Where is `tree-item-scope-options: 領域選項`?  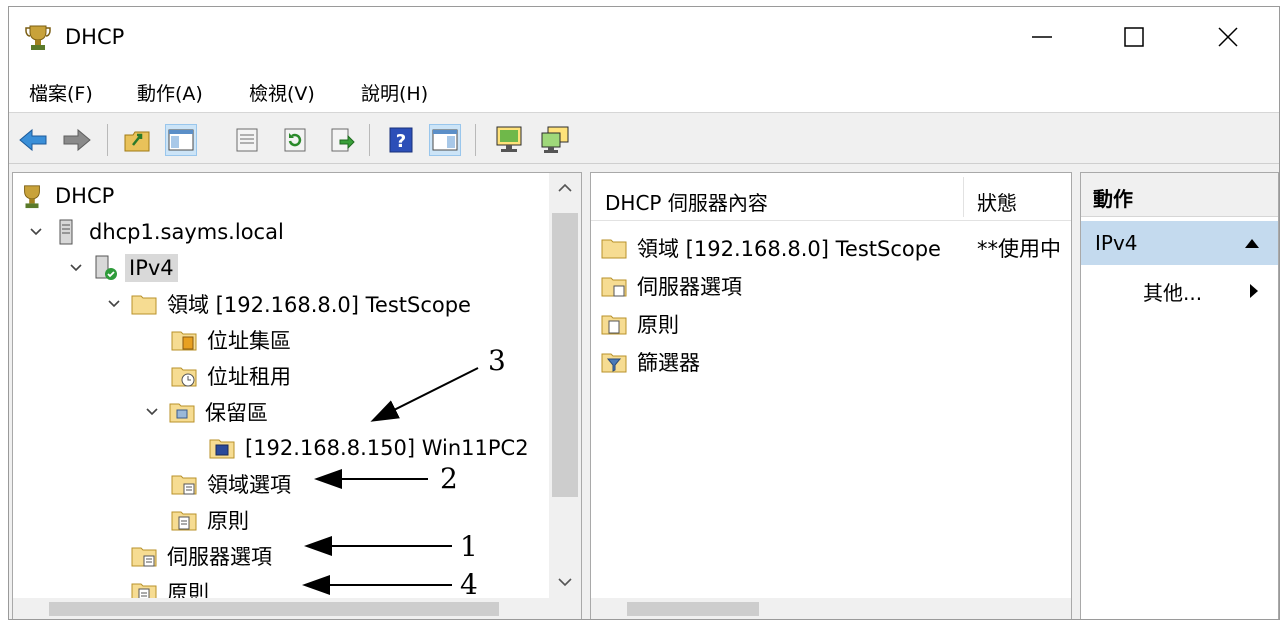 tree-item-scope-options: 領域選項 is located at coordinates (231, 484).